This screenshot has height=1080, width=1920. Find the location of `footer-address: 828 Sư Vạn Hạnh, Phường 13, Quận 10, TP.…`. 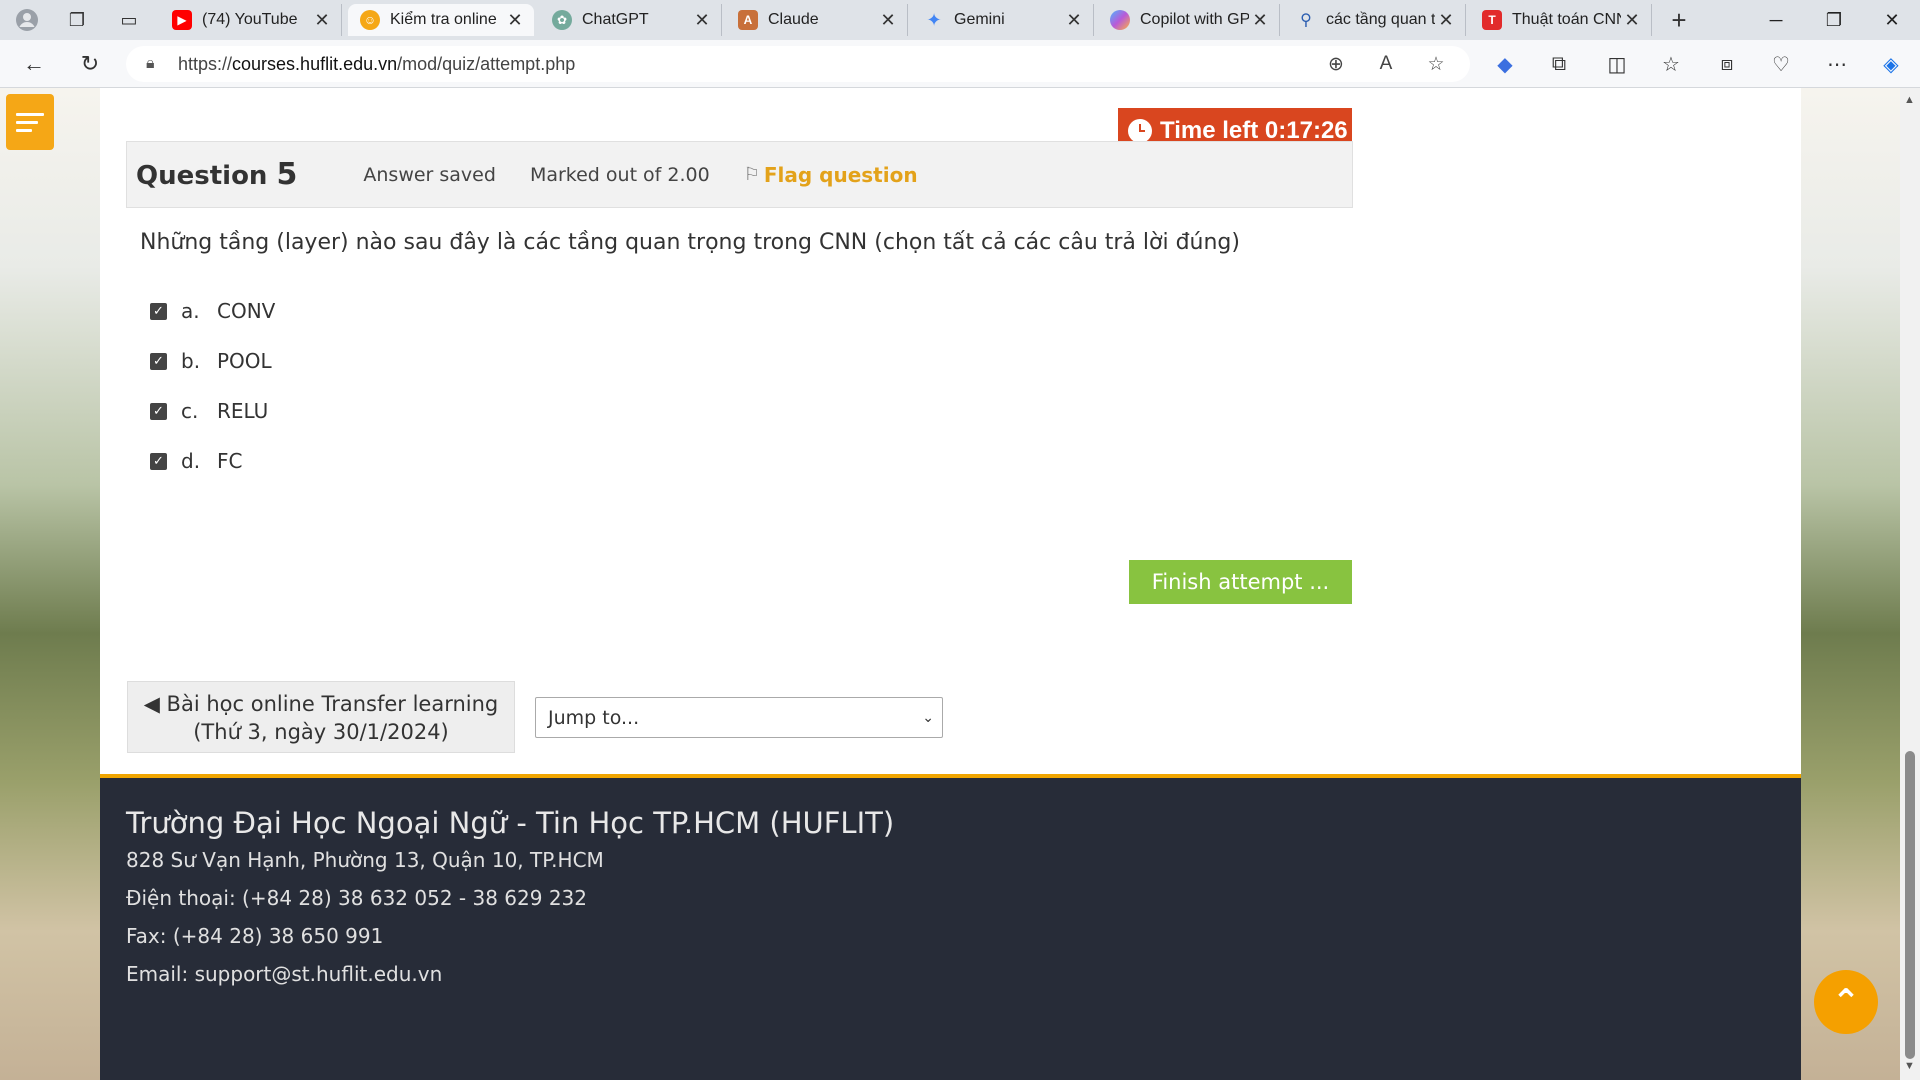

footer-address: 828 Sư Vạn Hạnh, Phường 13, Quận 10, TP.… is located at coordinates (365, 860).